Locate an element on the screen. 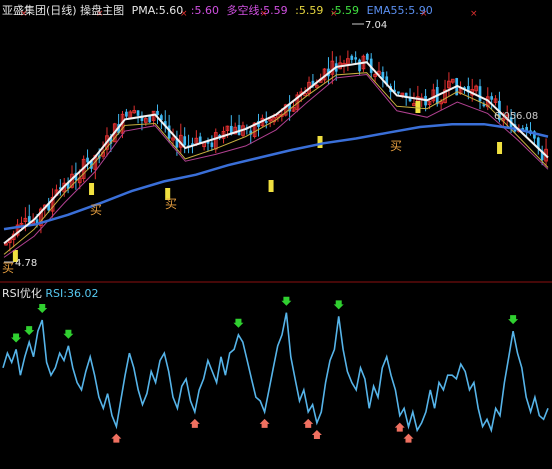 This screenshot has height=469, width=552. chart-title: 亚盛集团(日线) 操盘主图 is located at coordinates (63, 10).